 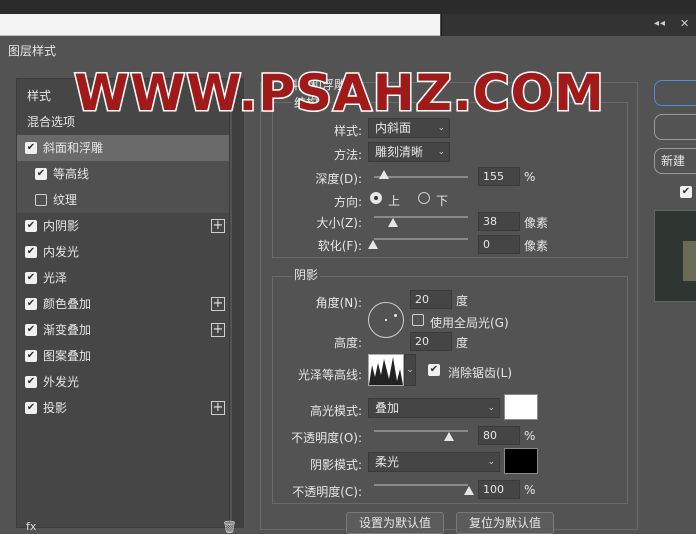 What do you see at coordinates (41, 174) in the screenshot?
I see `checkbox-contour: ✔` at bounding box center [41, 174].